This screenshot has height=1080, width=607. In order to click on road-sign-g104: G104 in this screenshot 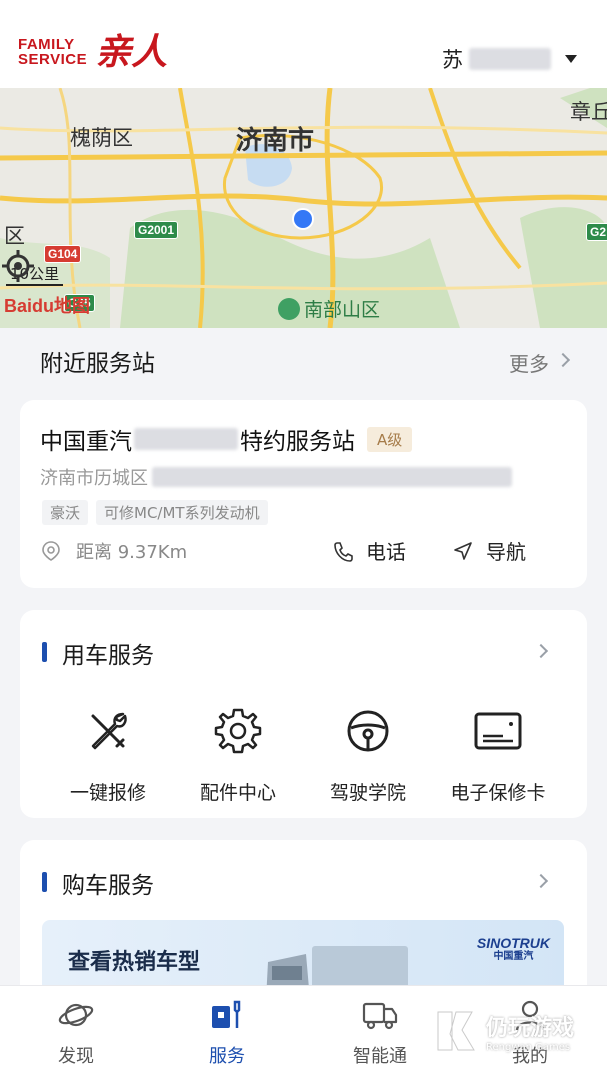, I will do `click(63, 254)`.